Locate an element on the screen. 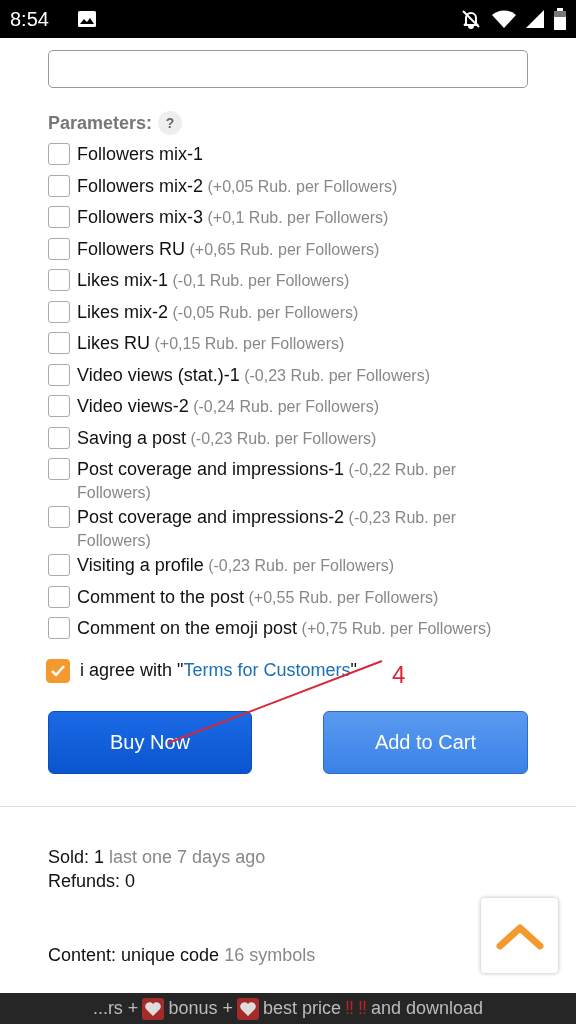 The height and width of the screenshot is (1024, 576). option-label: Followers mix-2 (+0,05 Rub. per Followers) is located at coordinates (237, 186).